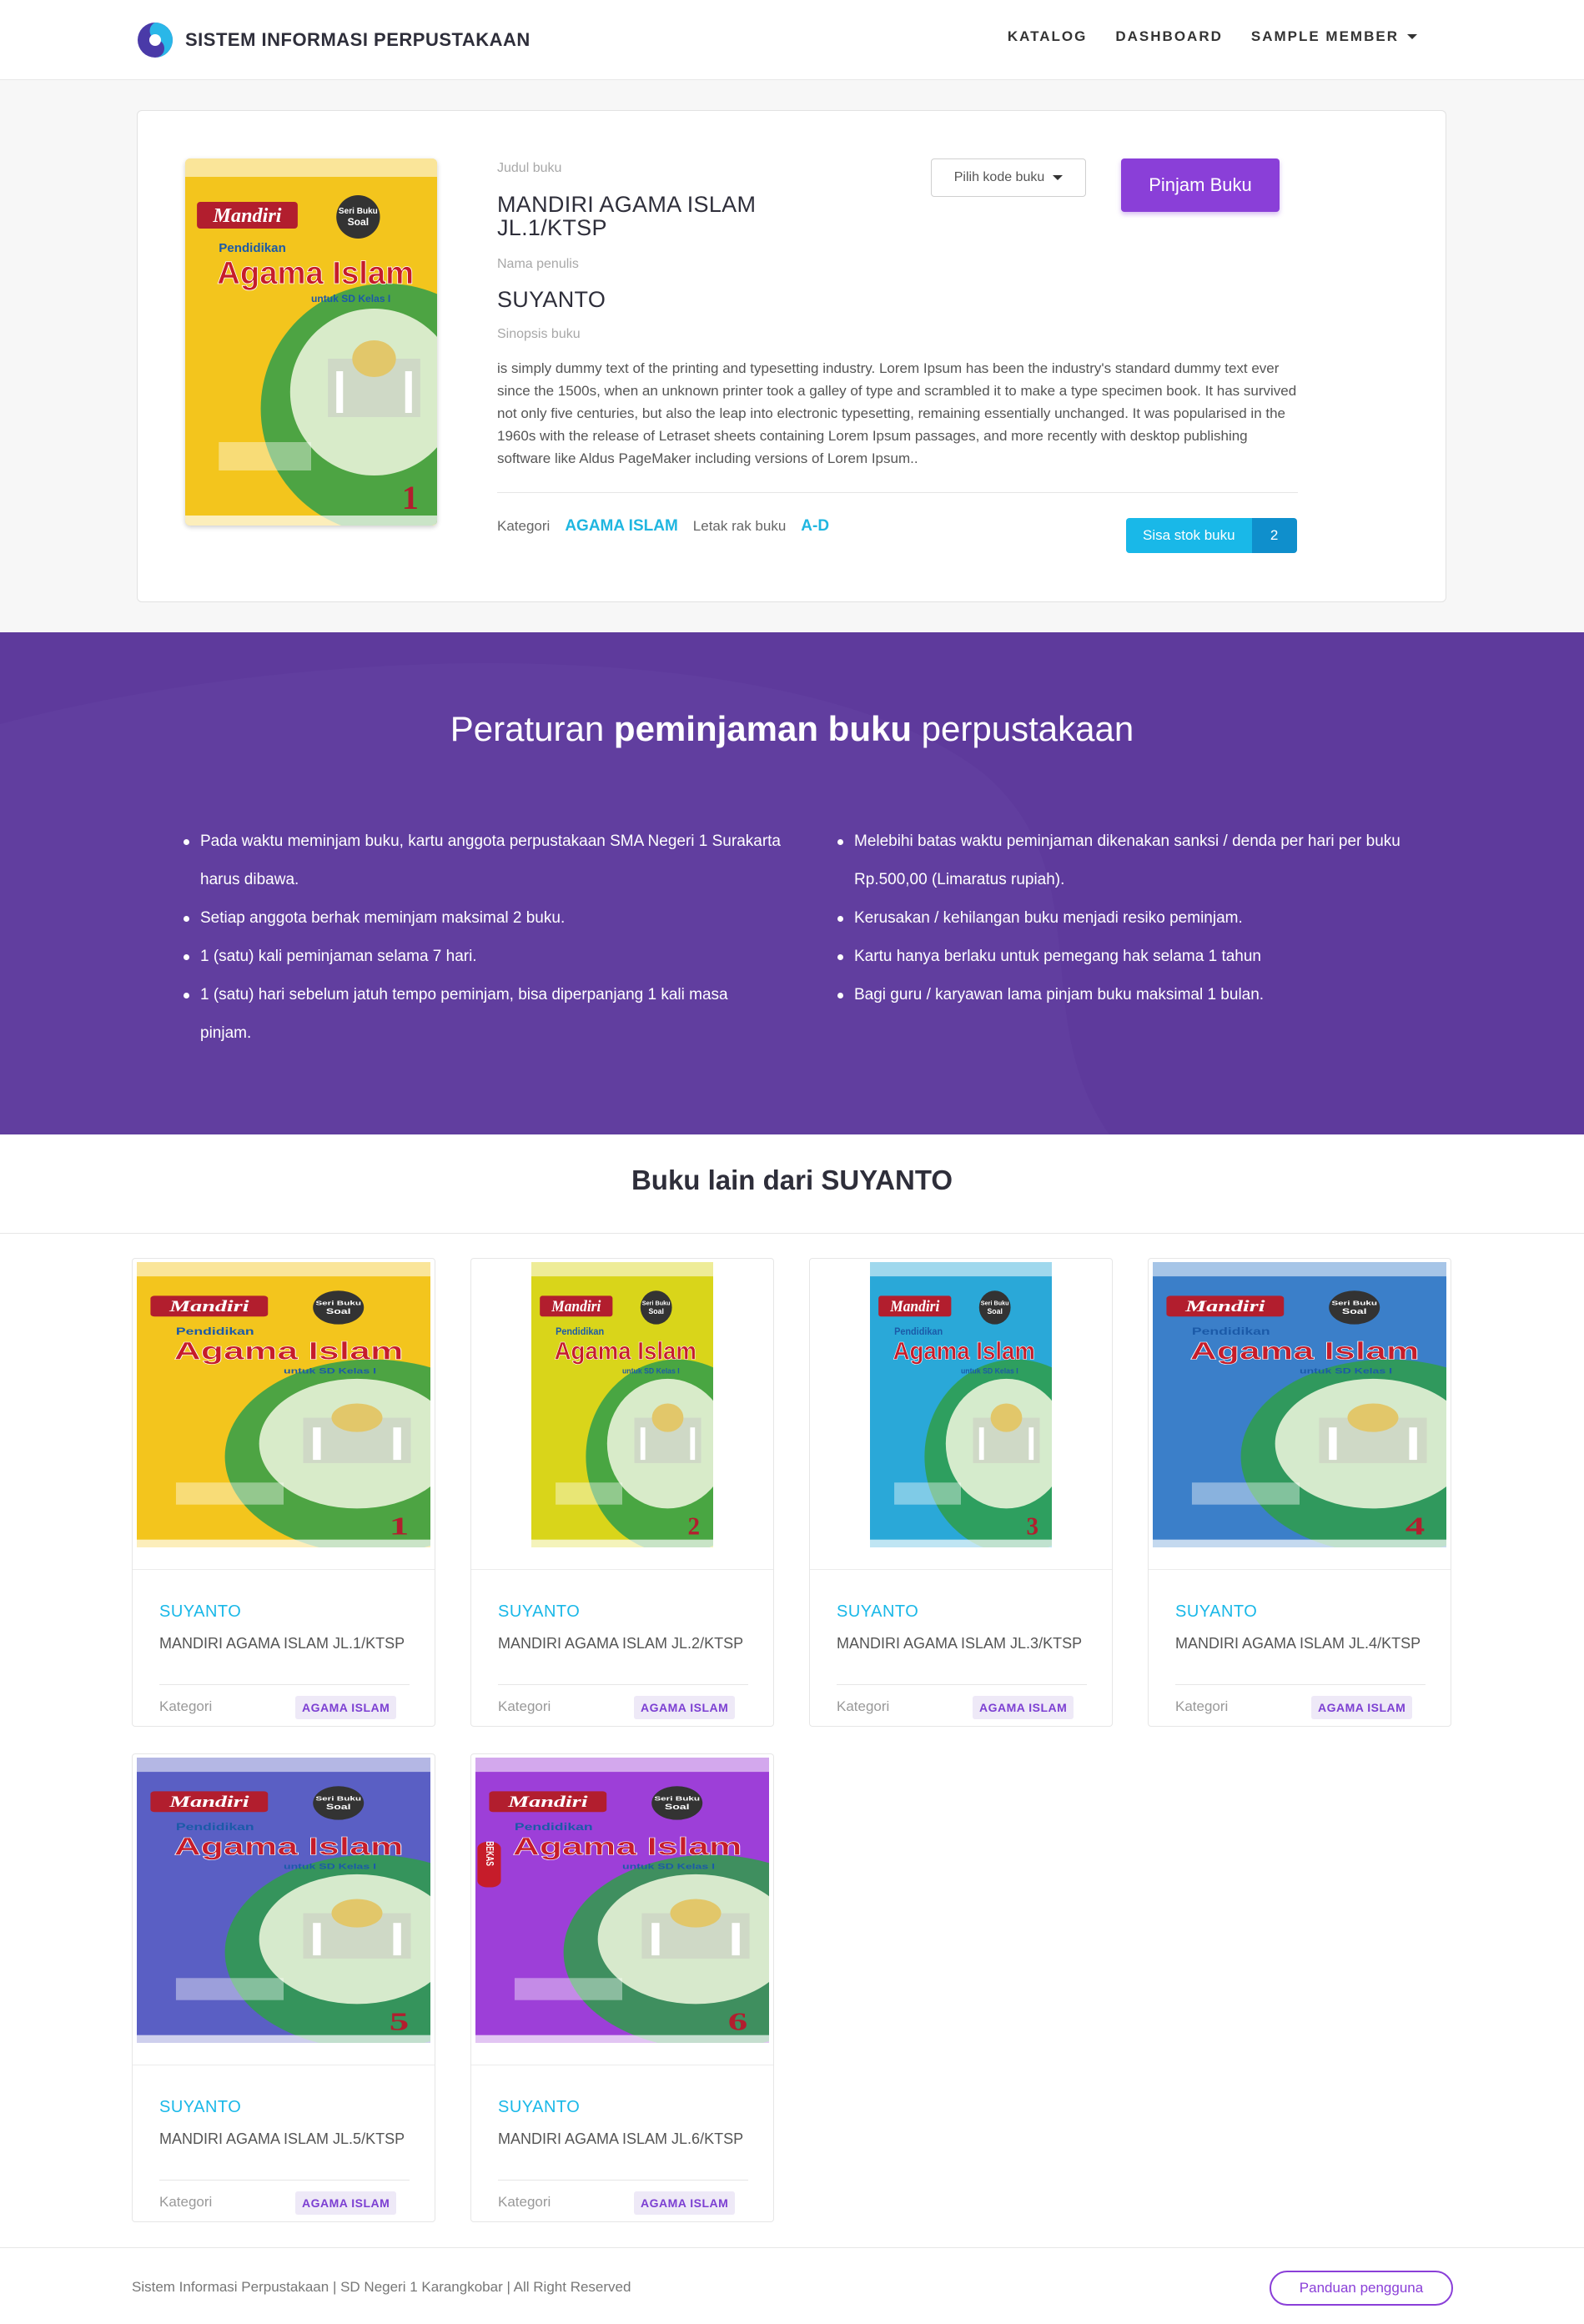 The width and height of the screenshot is (1584, 2324). Describe the element at coordinates (1048, 36) in the screenshot. I see `nav-katalog: KATALOG` at that location.